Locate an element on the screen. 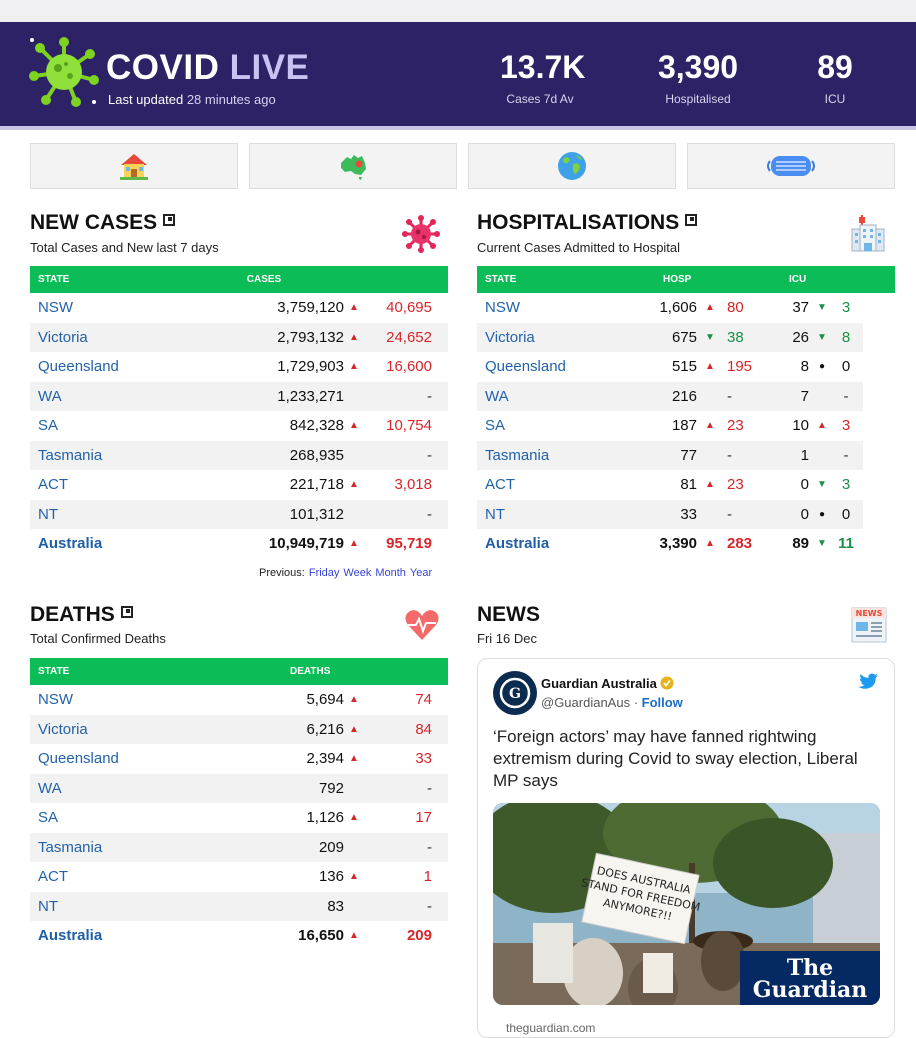 The height and width of the screenshot is (1038, 916). change-value: - is located at coordinates (429, 847).